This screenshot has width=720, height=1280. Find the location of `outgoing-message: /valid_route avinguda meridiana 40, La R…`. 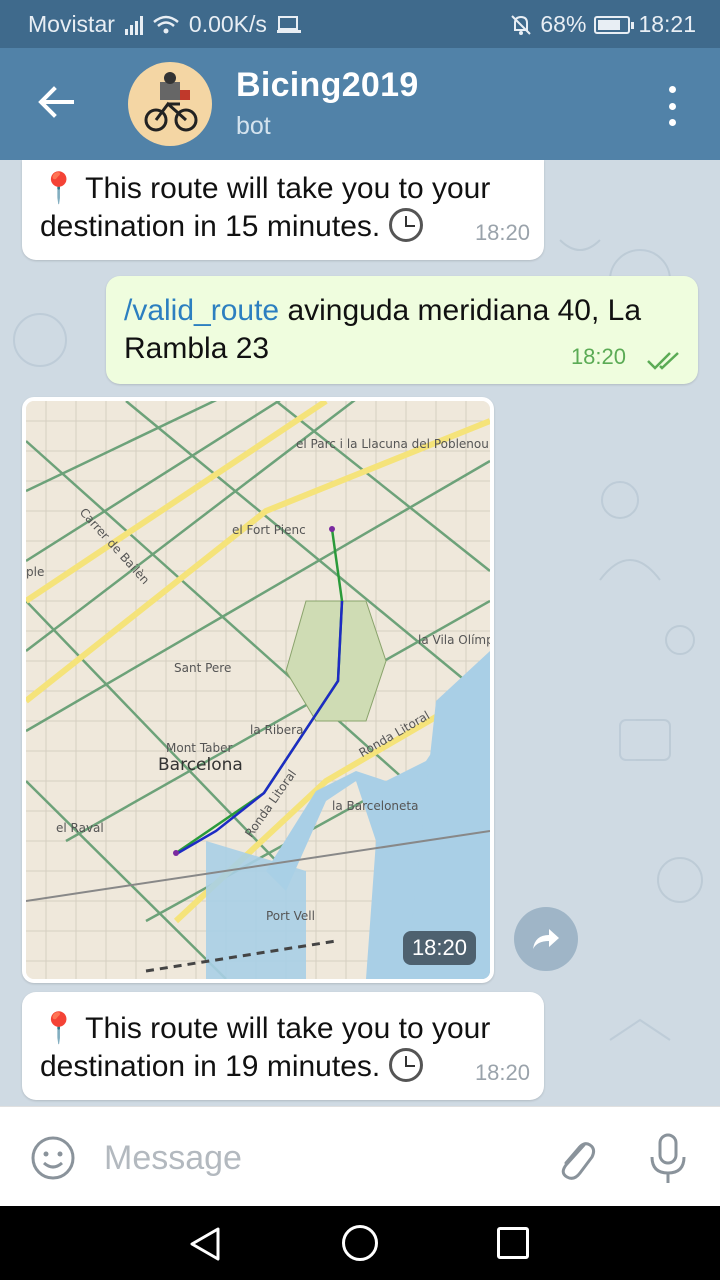

outgoing-message: /valid_route avinguda meridiana 40, La R… is located at coordinates (402, 330).